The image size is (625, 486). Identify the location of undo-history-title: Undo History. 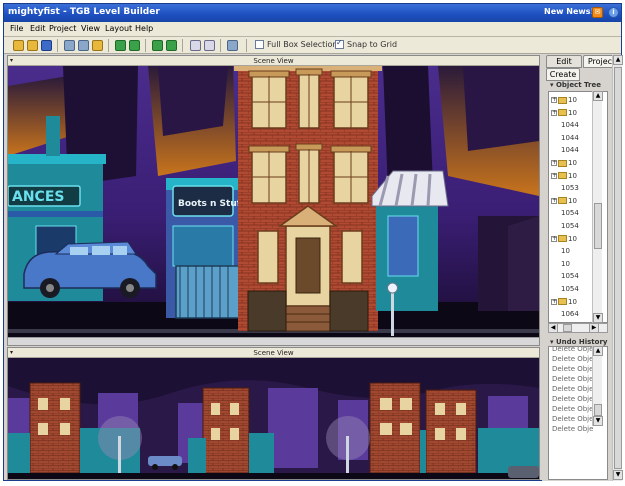
(581, 342).